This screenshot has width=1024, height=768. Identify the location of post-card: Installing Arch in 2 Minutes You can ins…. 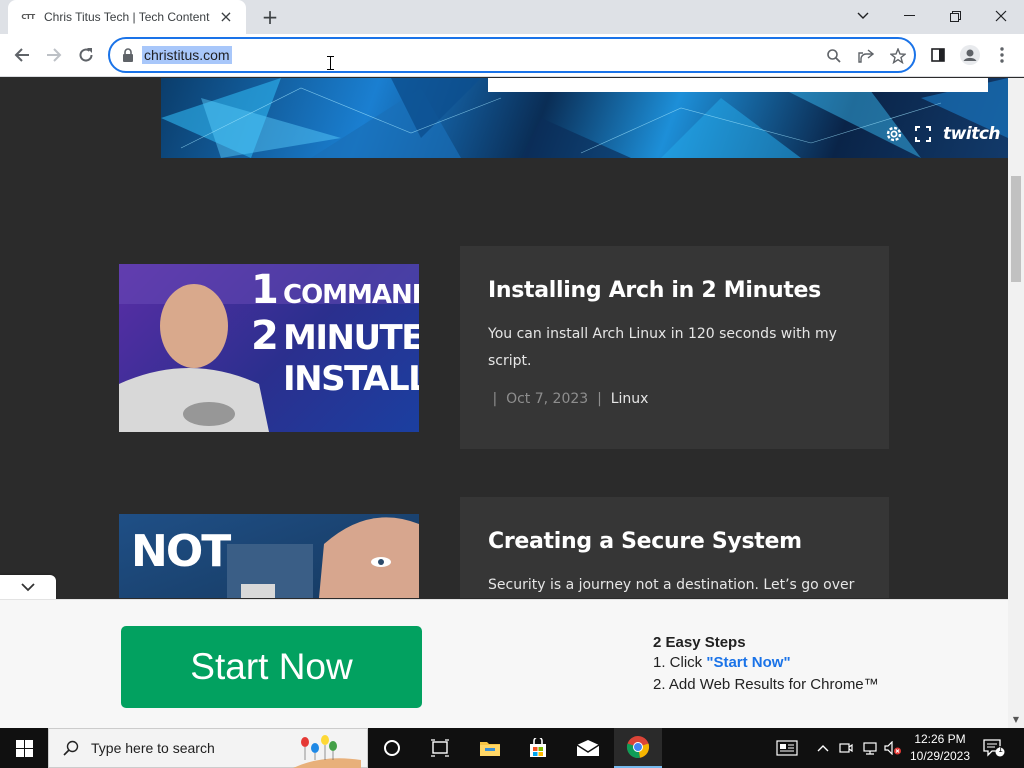
(674, 347).